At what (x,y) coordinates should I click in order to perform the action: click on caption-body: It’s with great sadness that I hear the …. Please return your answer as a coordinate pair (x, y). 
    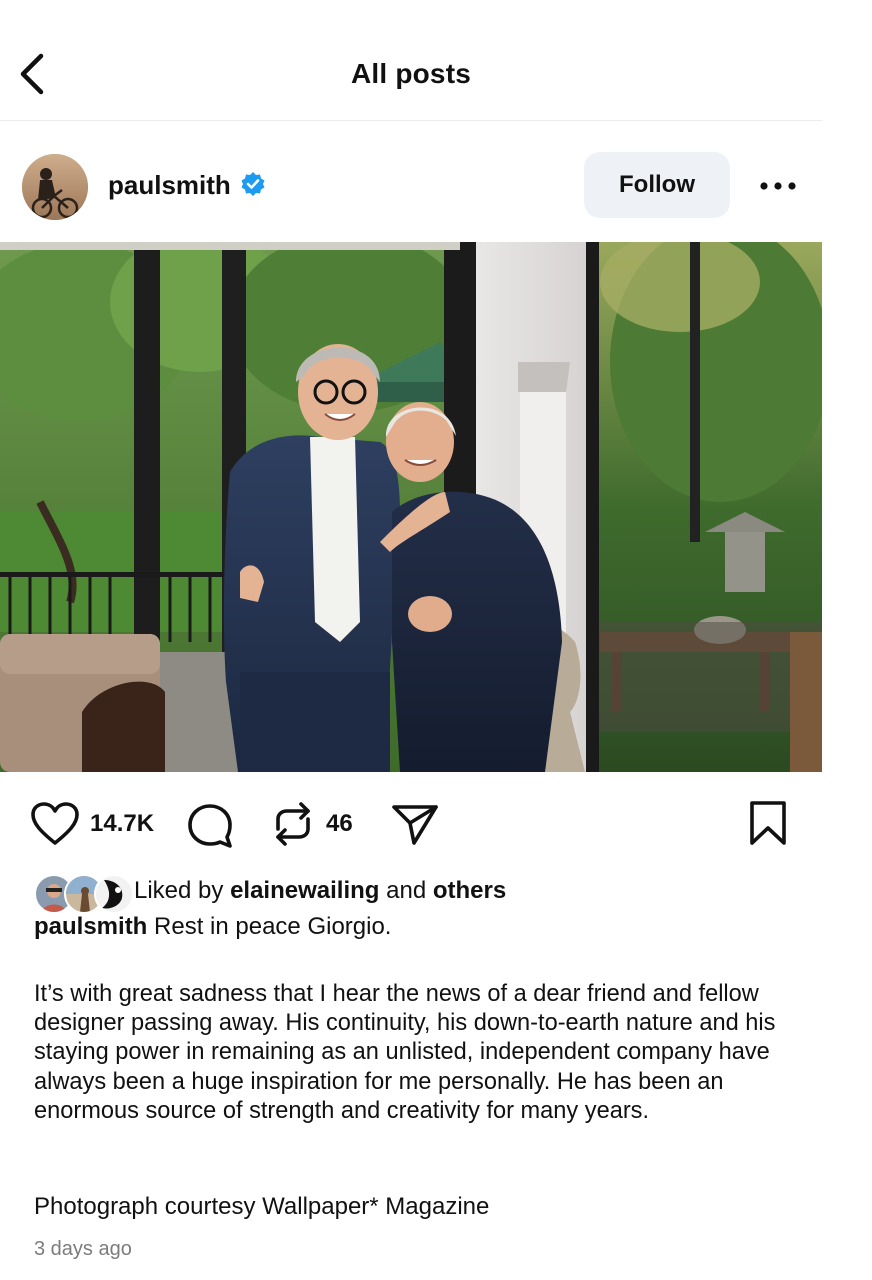
    Looking at the image, I should click on (405, 1052).